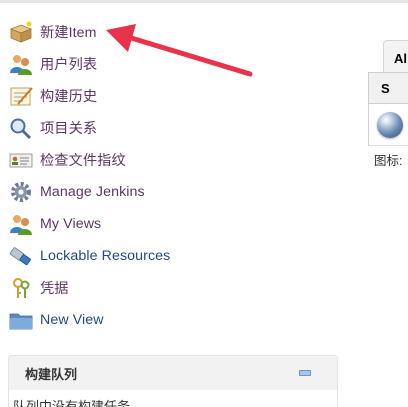 The height and width of the screenshot is (407, 408). Describe the element at coordinates (92, 192) in the screenshot. I see `task-label: Manage Jenkins` at that location.